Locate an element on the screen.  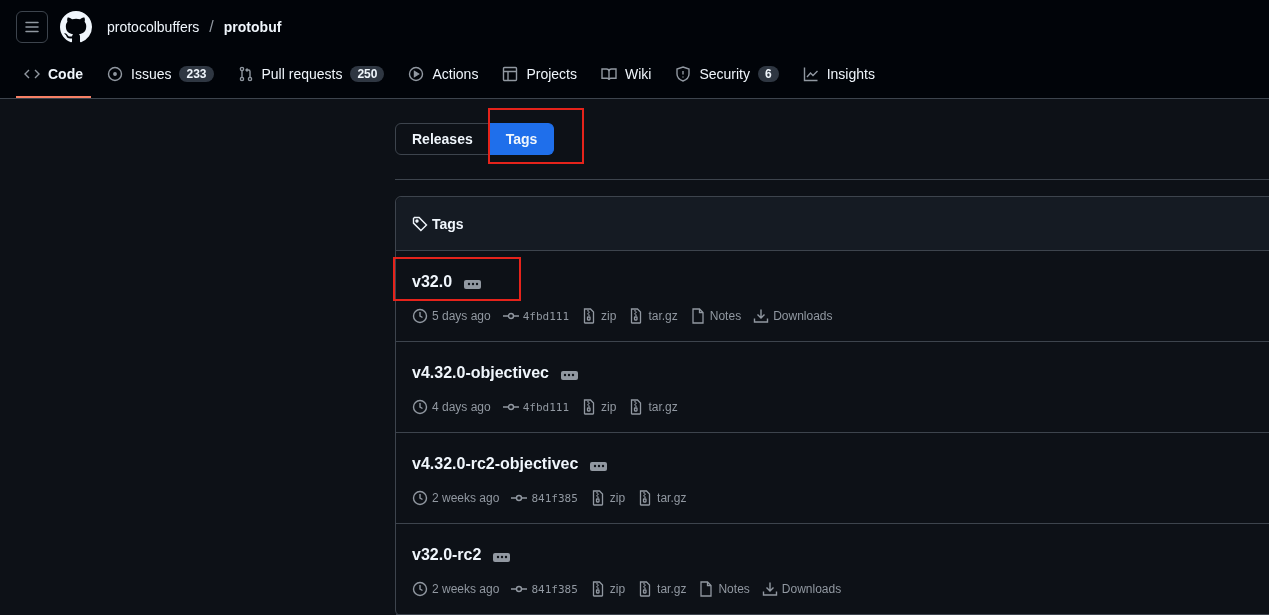
segment-tab: Tags is located at coordinates (522, 139).